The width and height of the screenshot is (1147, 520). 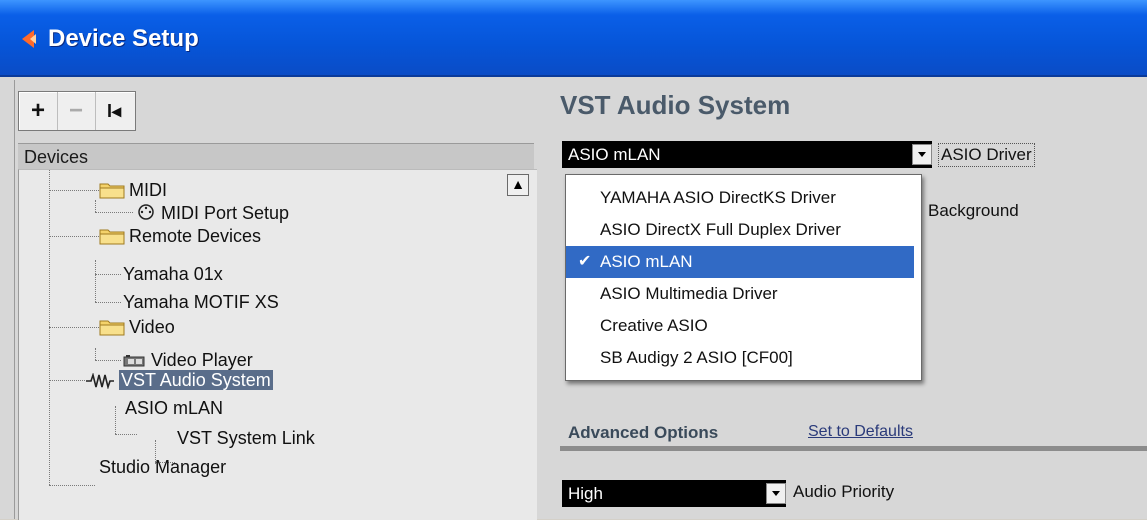 What do you see at coordinates (740, 358) in the screenshot?
I see `dropdown-item: SB Audigy 2 ASIO [CF00]` at bounding box center [740, 358].